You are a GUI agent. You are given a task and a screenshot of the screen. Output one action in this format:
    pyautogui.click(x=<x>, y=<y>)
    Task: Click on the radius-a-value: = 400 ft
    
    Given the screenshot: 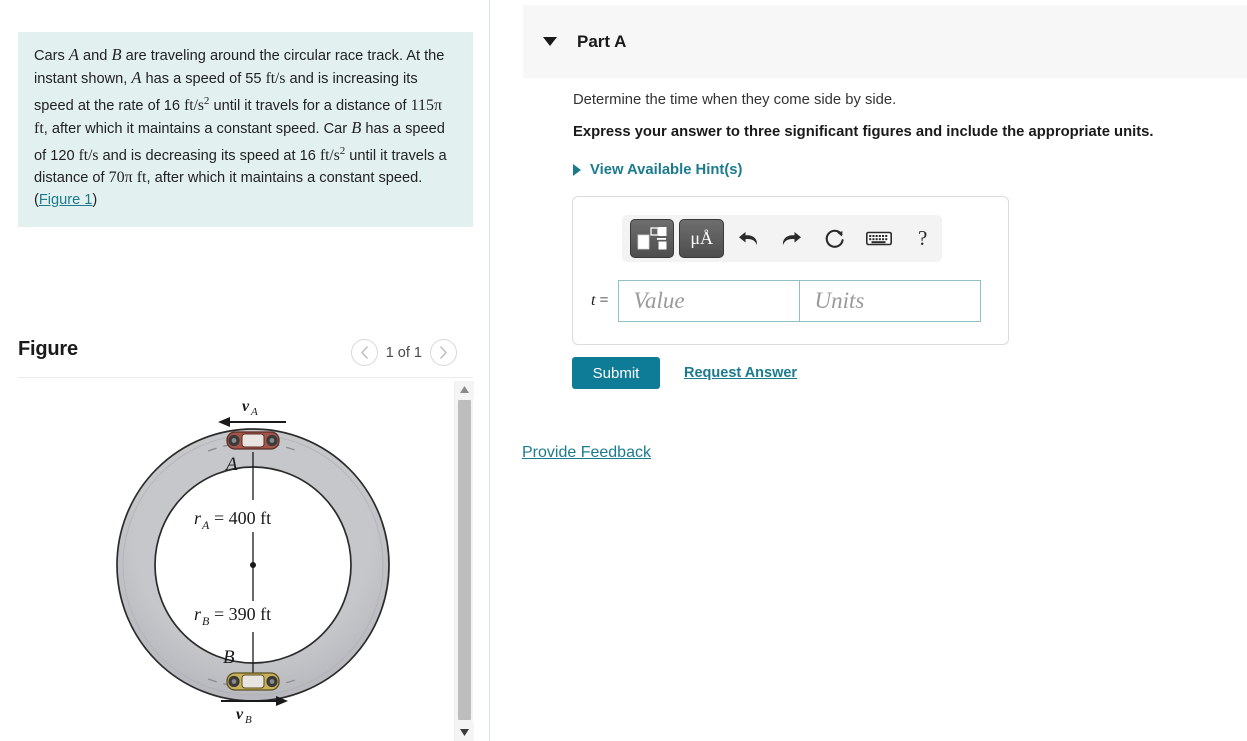 What is the action you would take?
    pyautogui.click(x=242, y=518)
    